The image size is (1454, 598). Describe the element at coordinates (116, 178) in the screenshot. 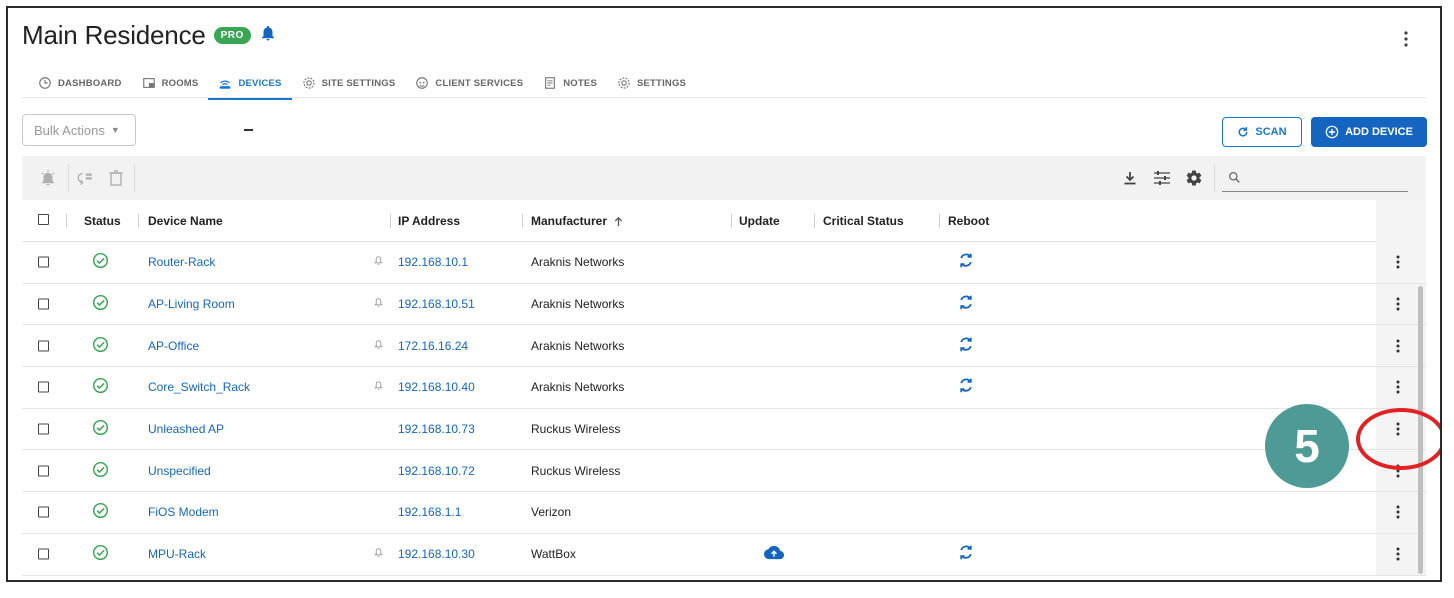

I see `trash-icon` at that location.